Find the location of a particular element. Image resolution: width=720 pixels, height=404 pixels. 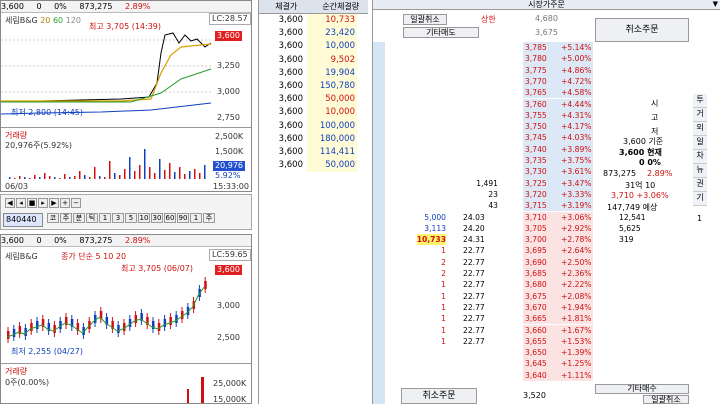

ask-level-row: 3,785 +5.14% is located at coordinates (546, 48).